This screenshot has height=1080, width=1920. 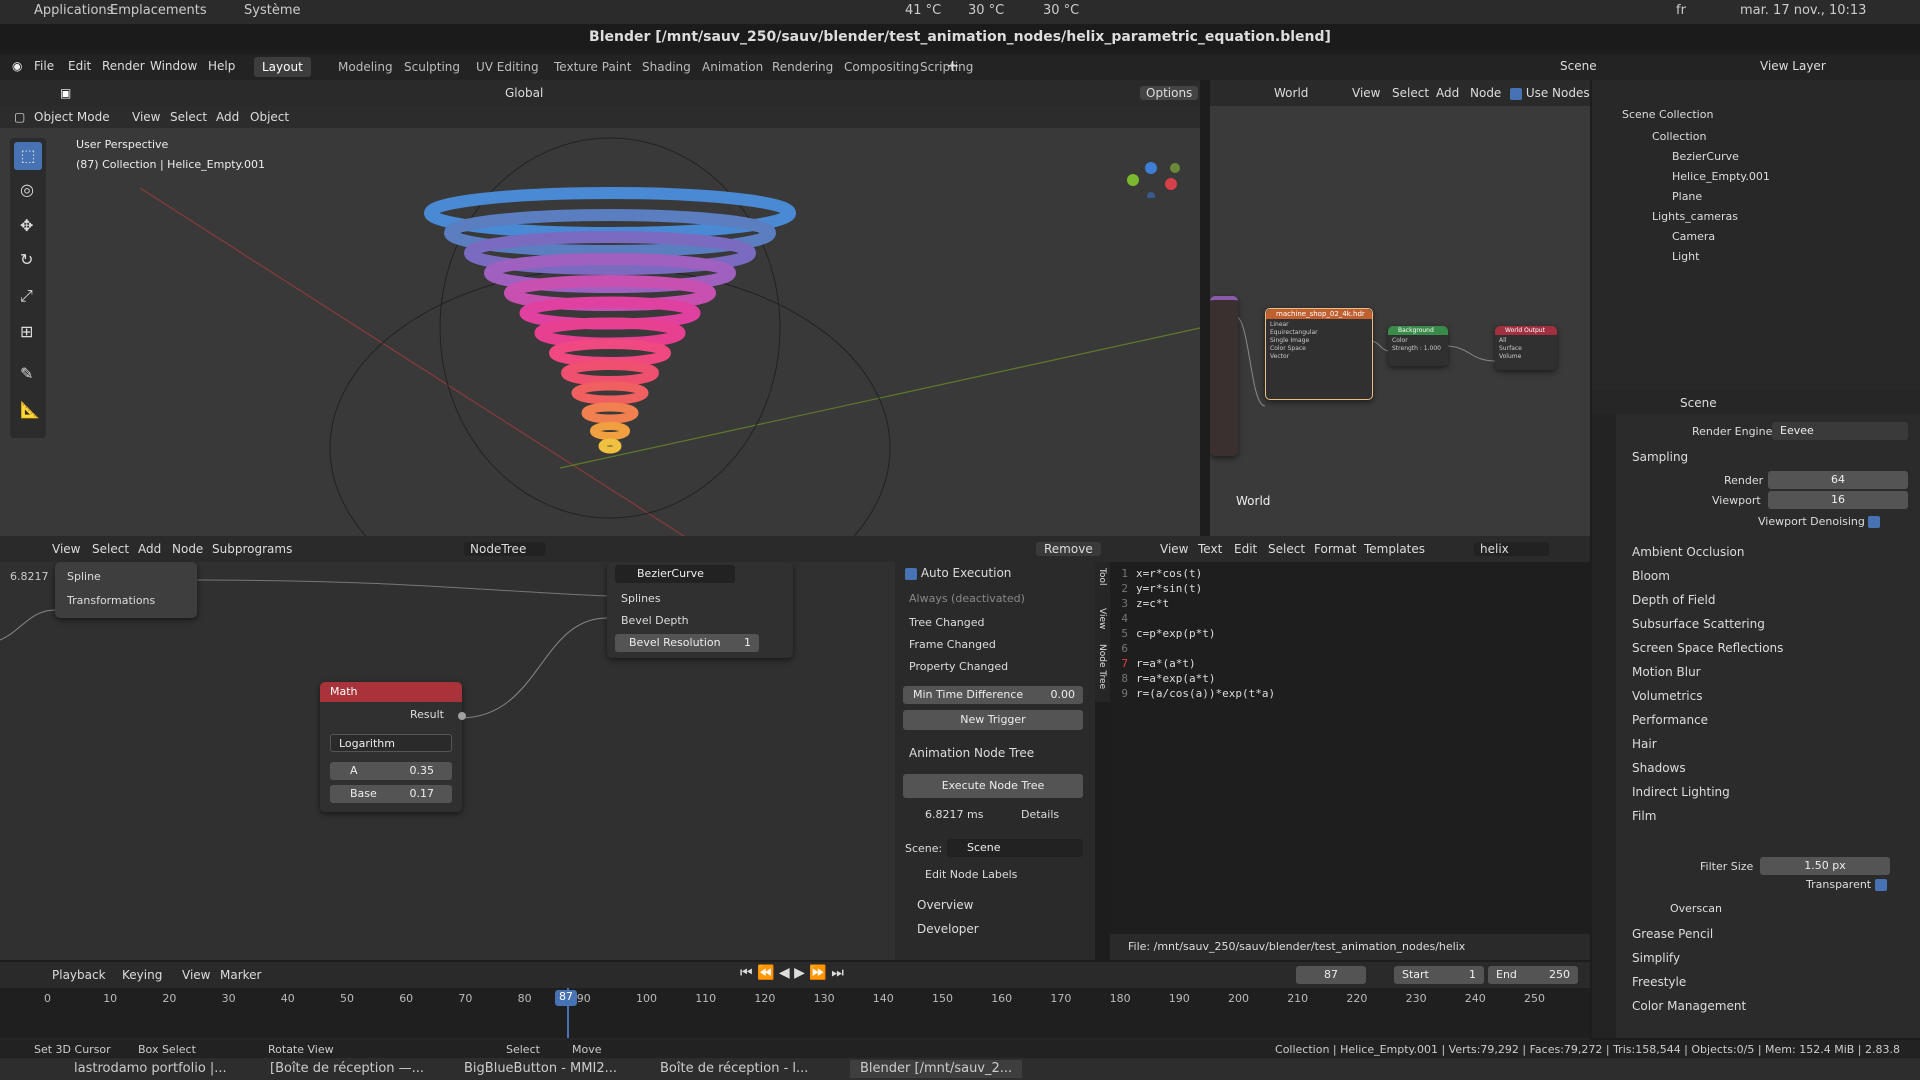 I want to click on math-a-field: A 0.35, so click(x=391, y=771).